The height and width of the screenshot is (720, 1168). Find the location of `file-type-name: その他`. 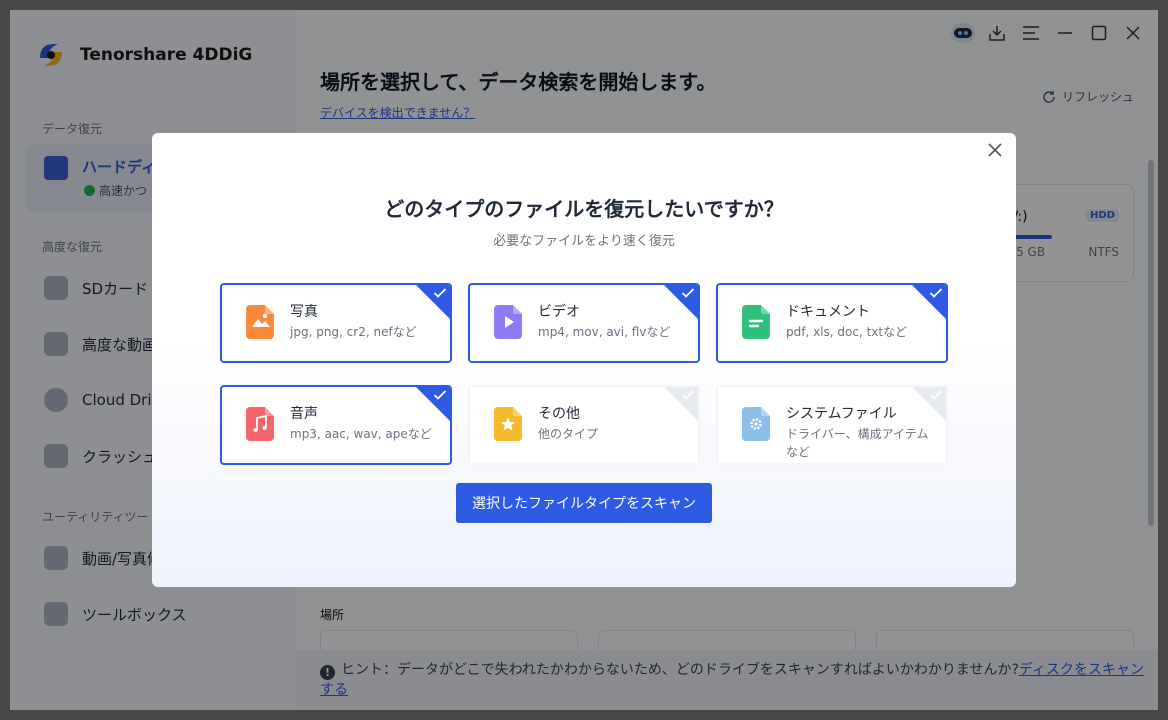

file-type-name: その他 is located at coordinates (559, 414).